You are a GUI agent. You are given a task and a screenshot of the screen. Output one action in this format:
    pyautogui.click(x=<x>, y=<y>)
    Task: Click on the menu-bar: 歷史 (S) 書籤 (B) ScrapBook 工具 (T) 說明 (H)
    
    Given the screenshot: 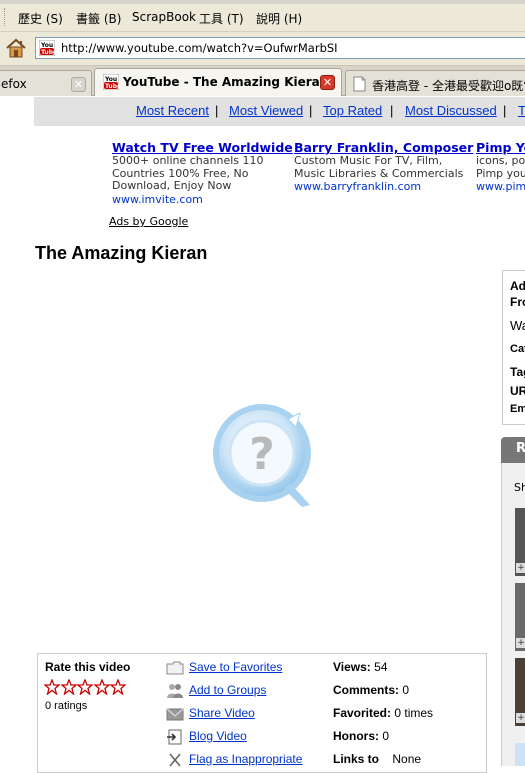 What is the action you would take?
    pyautogui.click(x=262, y=16)
    